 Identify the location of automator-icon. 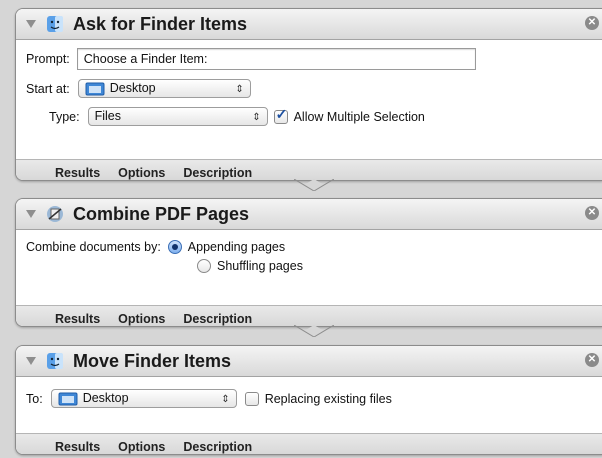
(55, 214).